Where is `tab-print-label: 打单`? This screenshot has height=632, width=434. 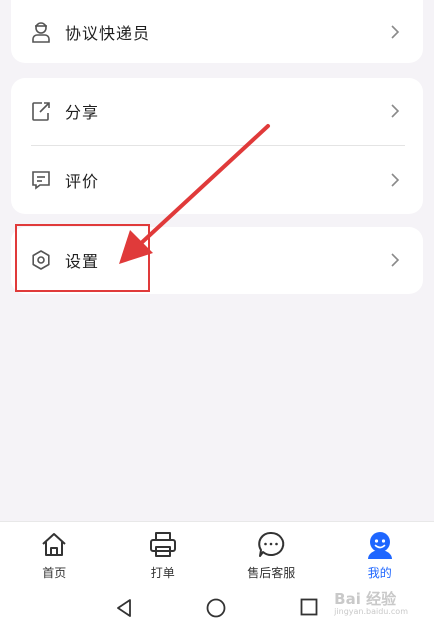
tab-print-label: 打单 is located at coordinates (162, 573).